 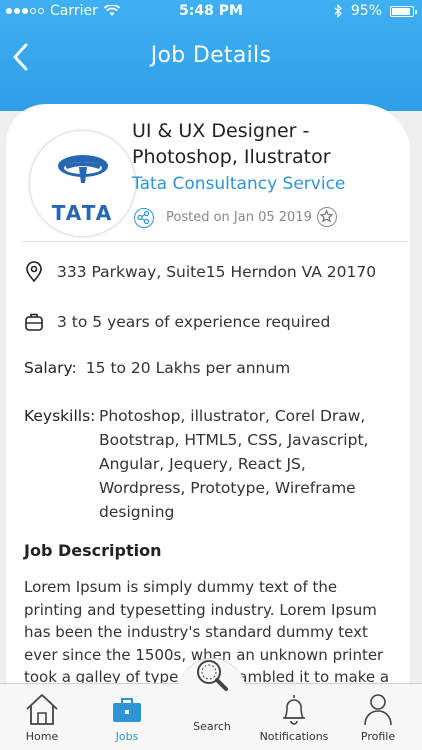 I want to click on salary-text: 15 to 20 Lakhs per annum, so click(x=188, y=368).